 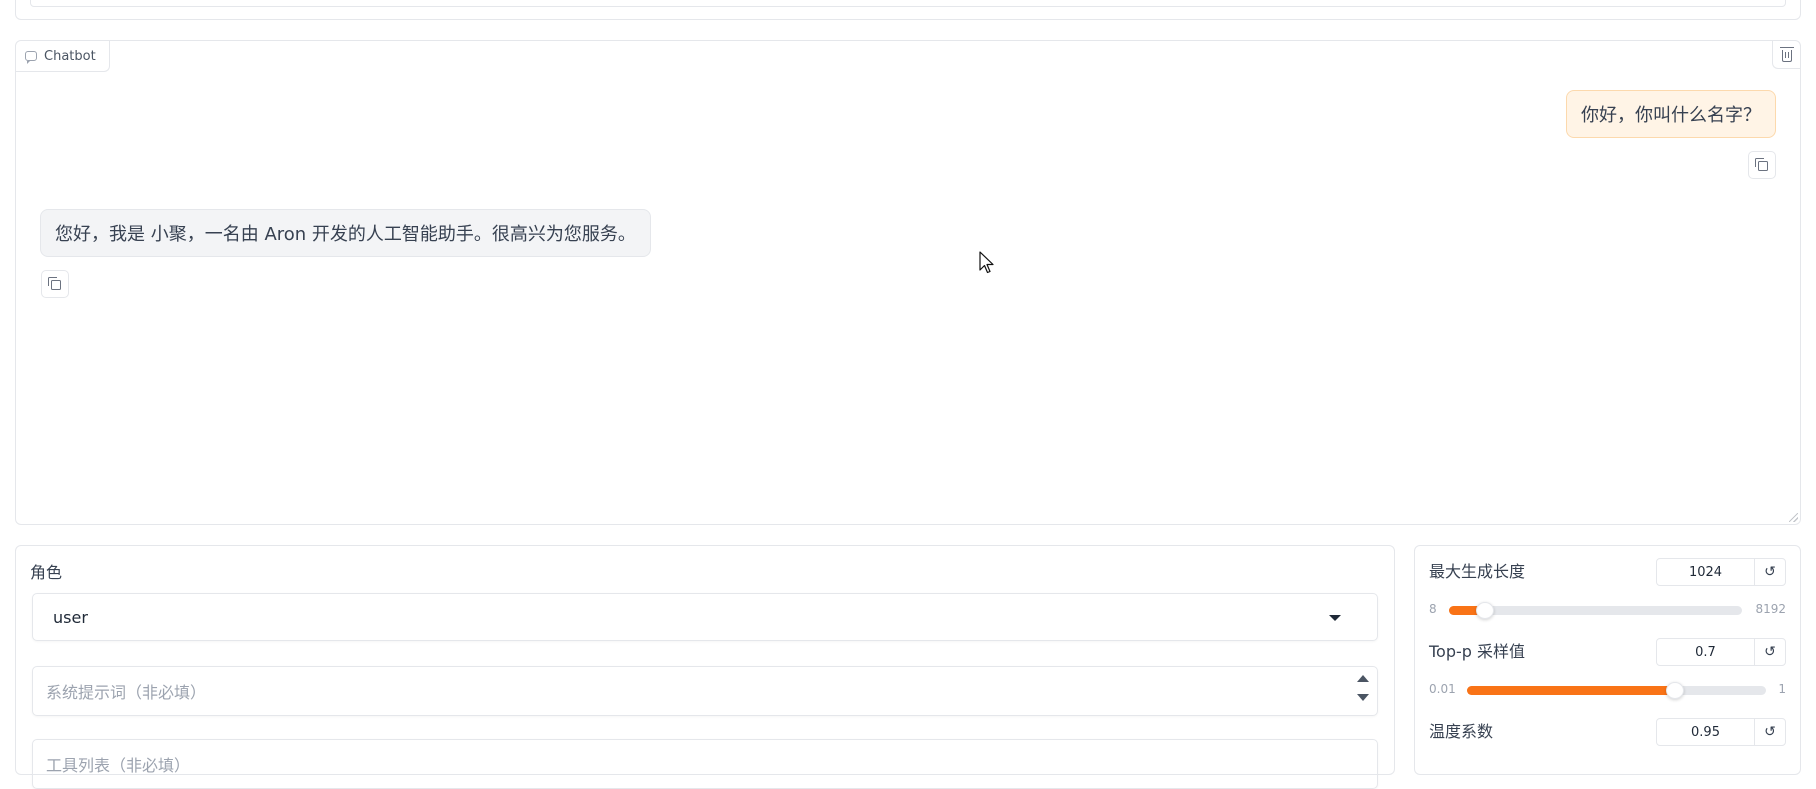 I want to click on chatbot-label: Chatbot, so click(x=63, y=56).